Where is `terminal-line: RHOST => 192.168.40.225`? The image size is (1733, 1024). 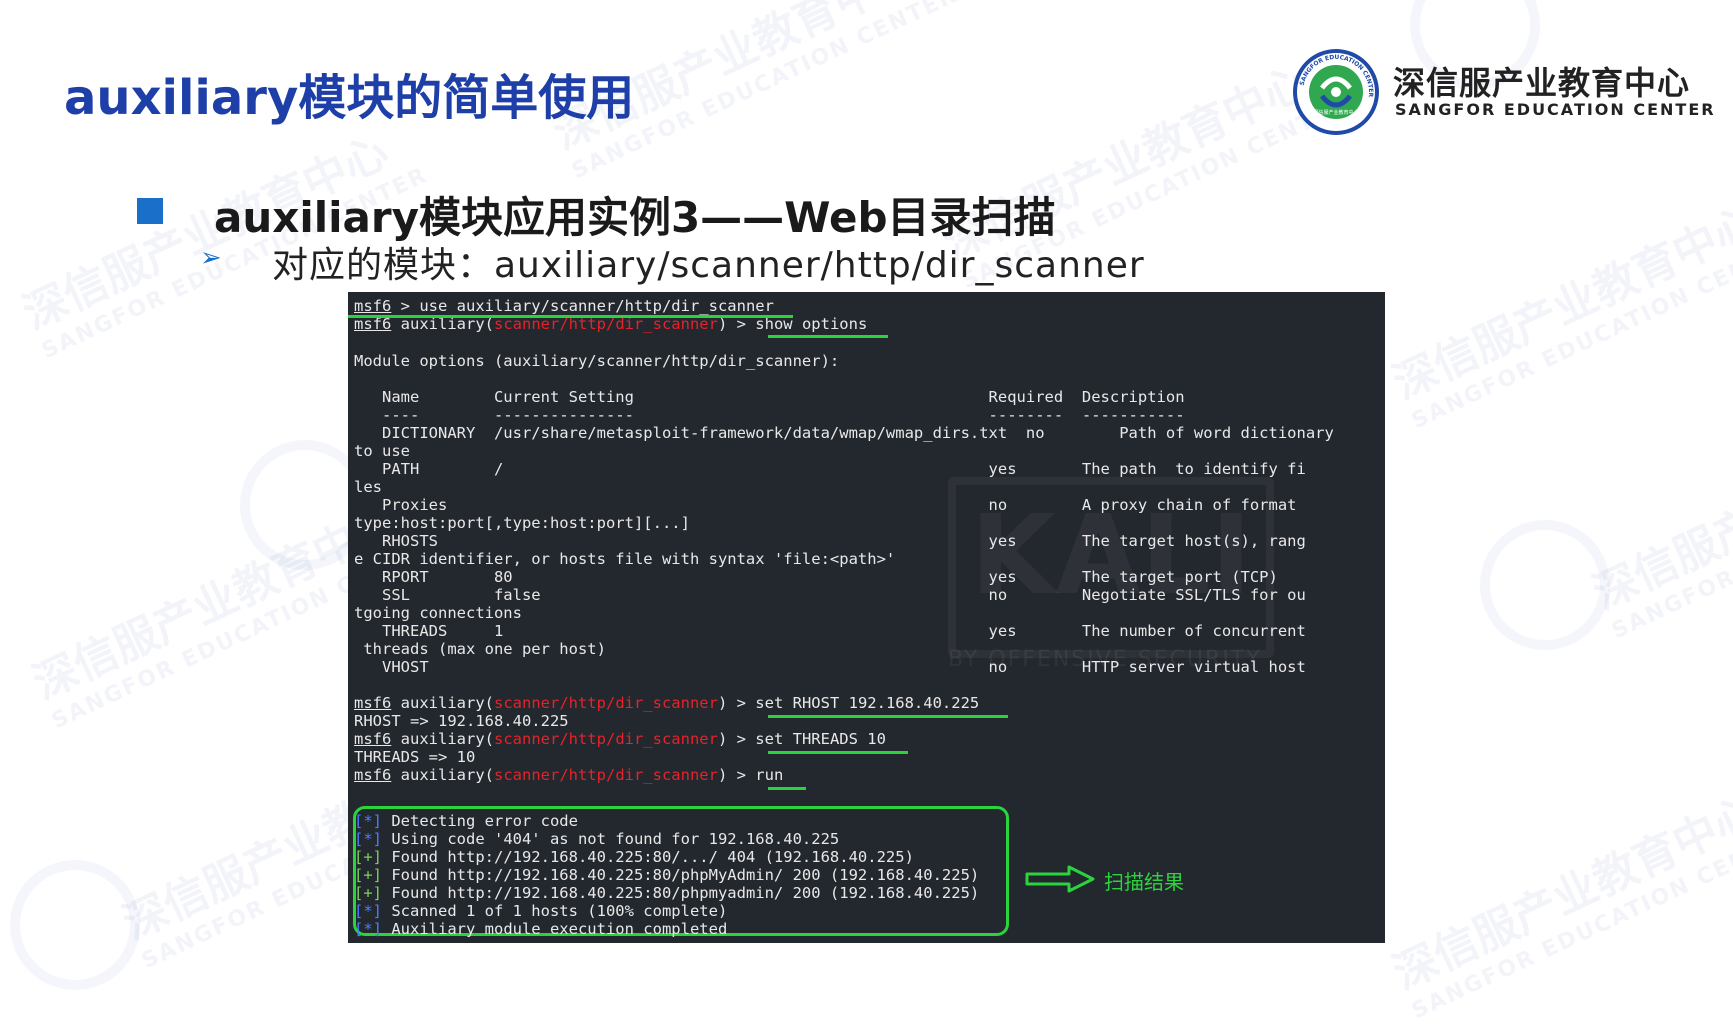 terminal-line: RHOST => 192.168.40.225 is located at coordinates (461, 721).